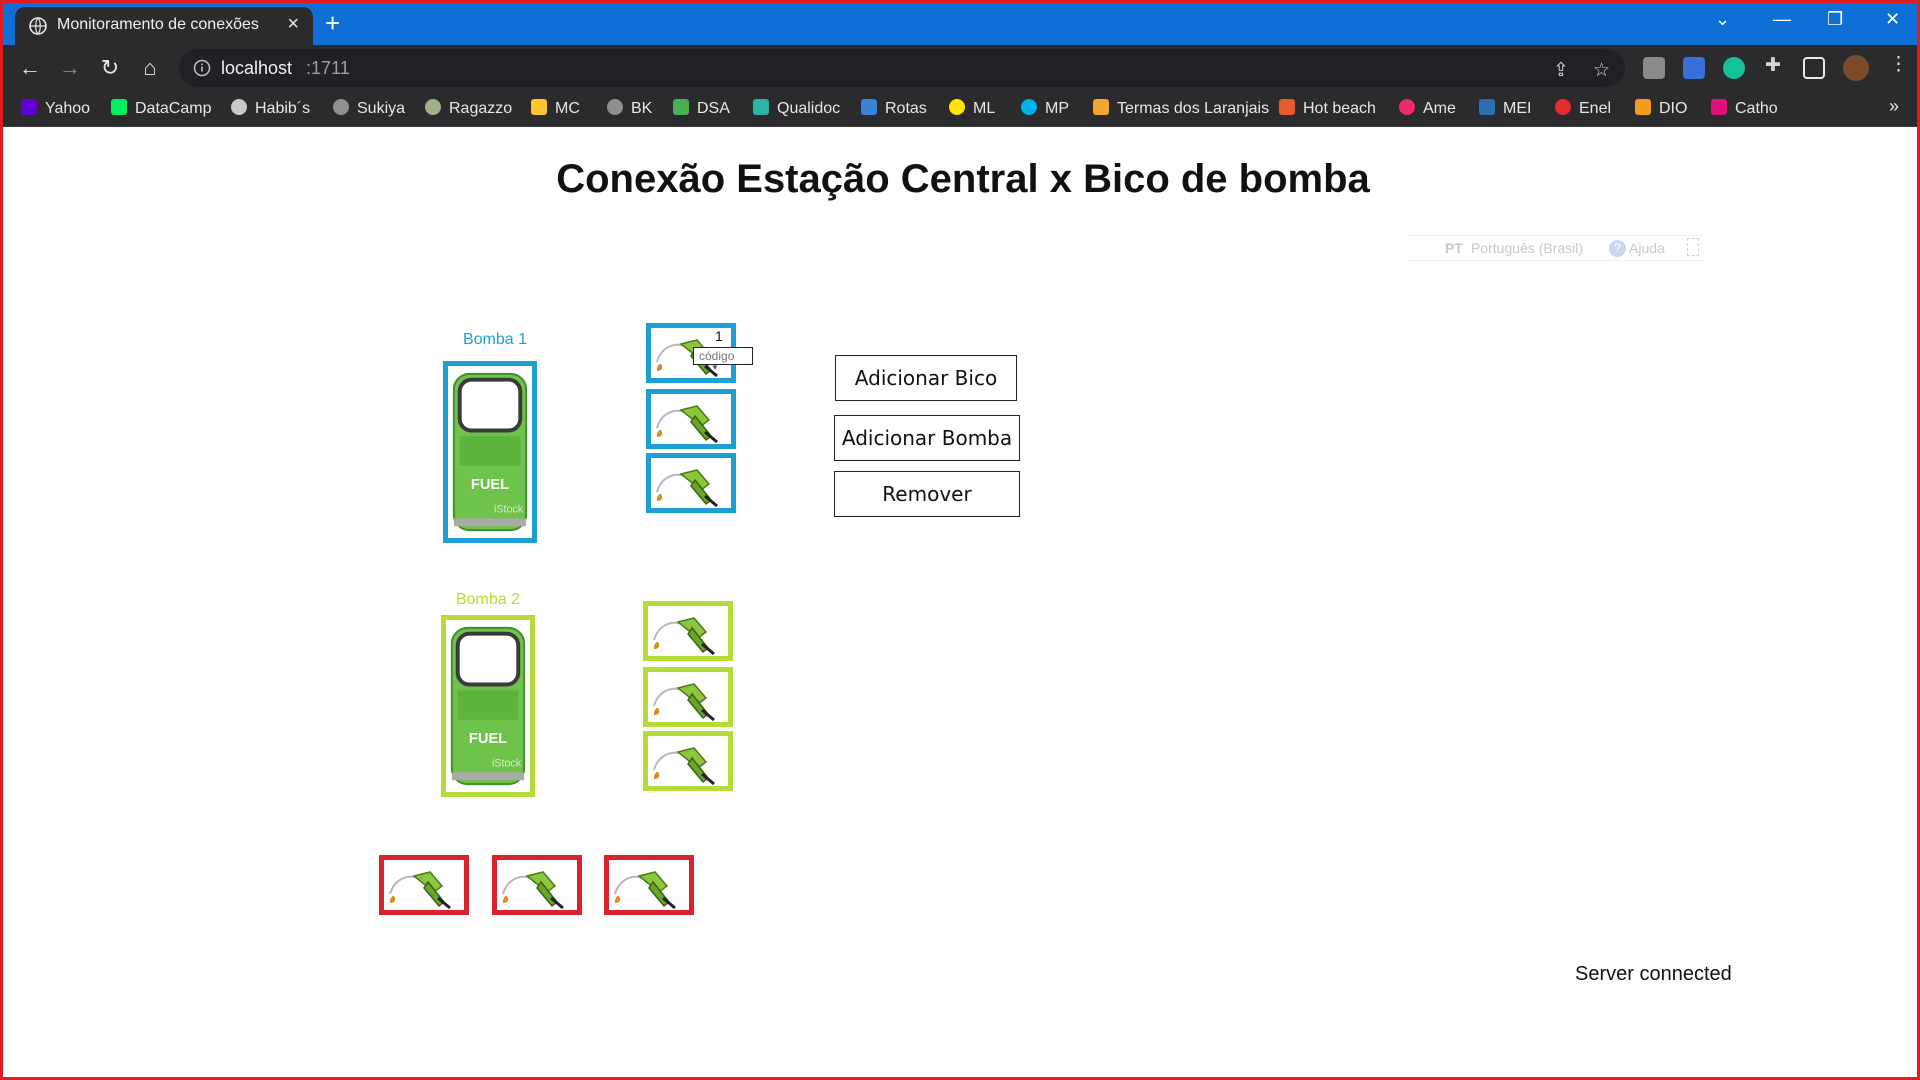 The image size is (1920, 1080). What do you see at coordinates (150, 68) in the screenshot?
I see `home-button: ⌂` at bounding box center [150, 68].